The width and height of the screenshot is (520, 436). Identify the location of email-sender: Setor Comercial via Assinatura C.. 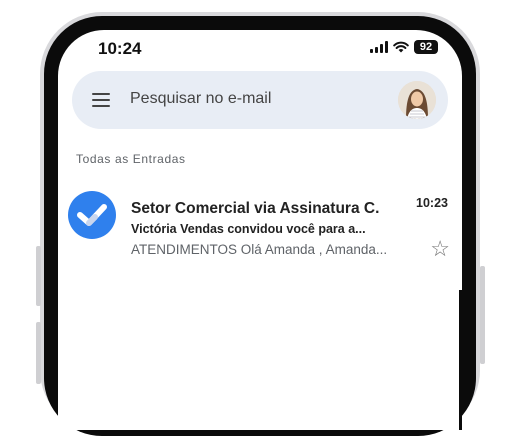
(255, 208).